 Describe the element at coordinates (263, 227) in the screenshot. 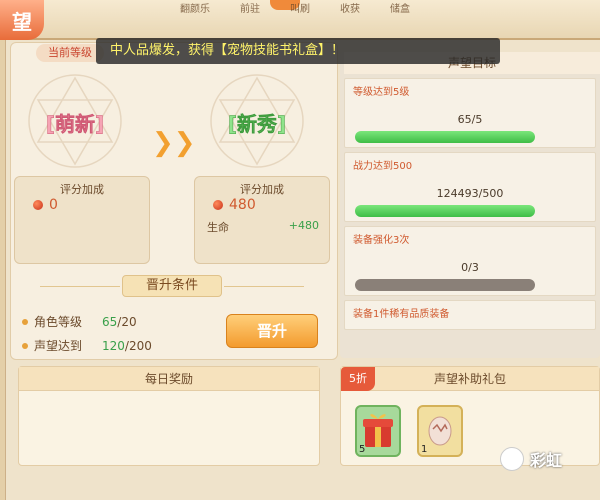

I see `hp-row: 生命 +480` at that location.